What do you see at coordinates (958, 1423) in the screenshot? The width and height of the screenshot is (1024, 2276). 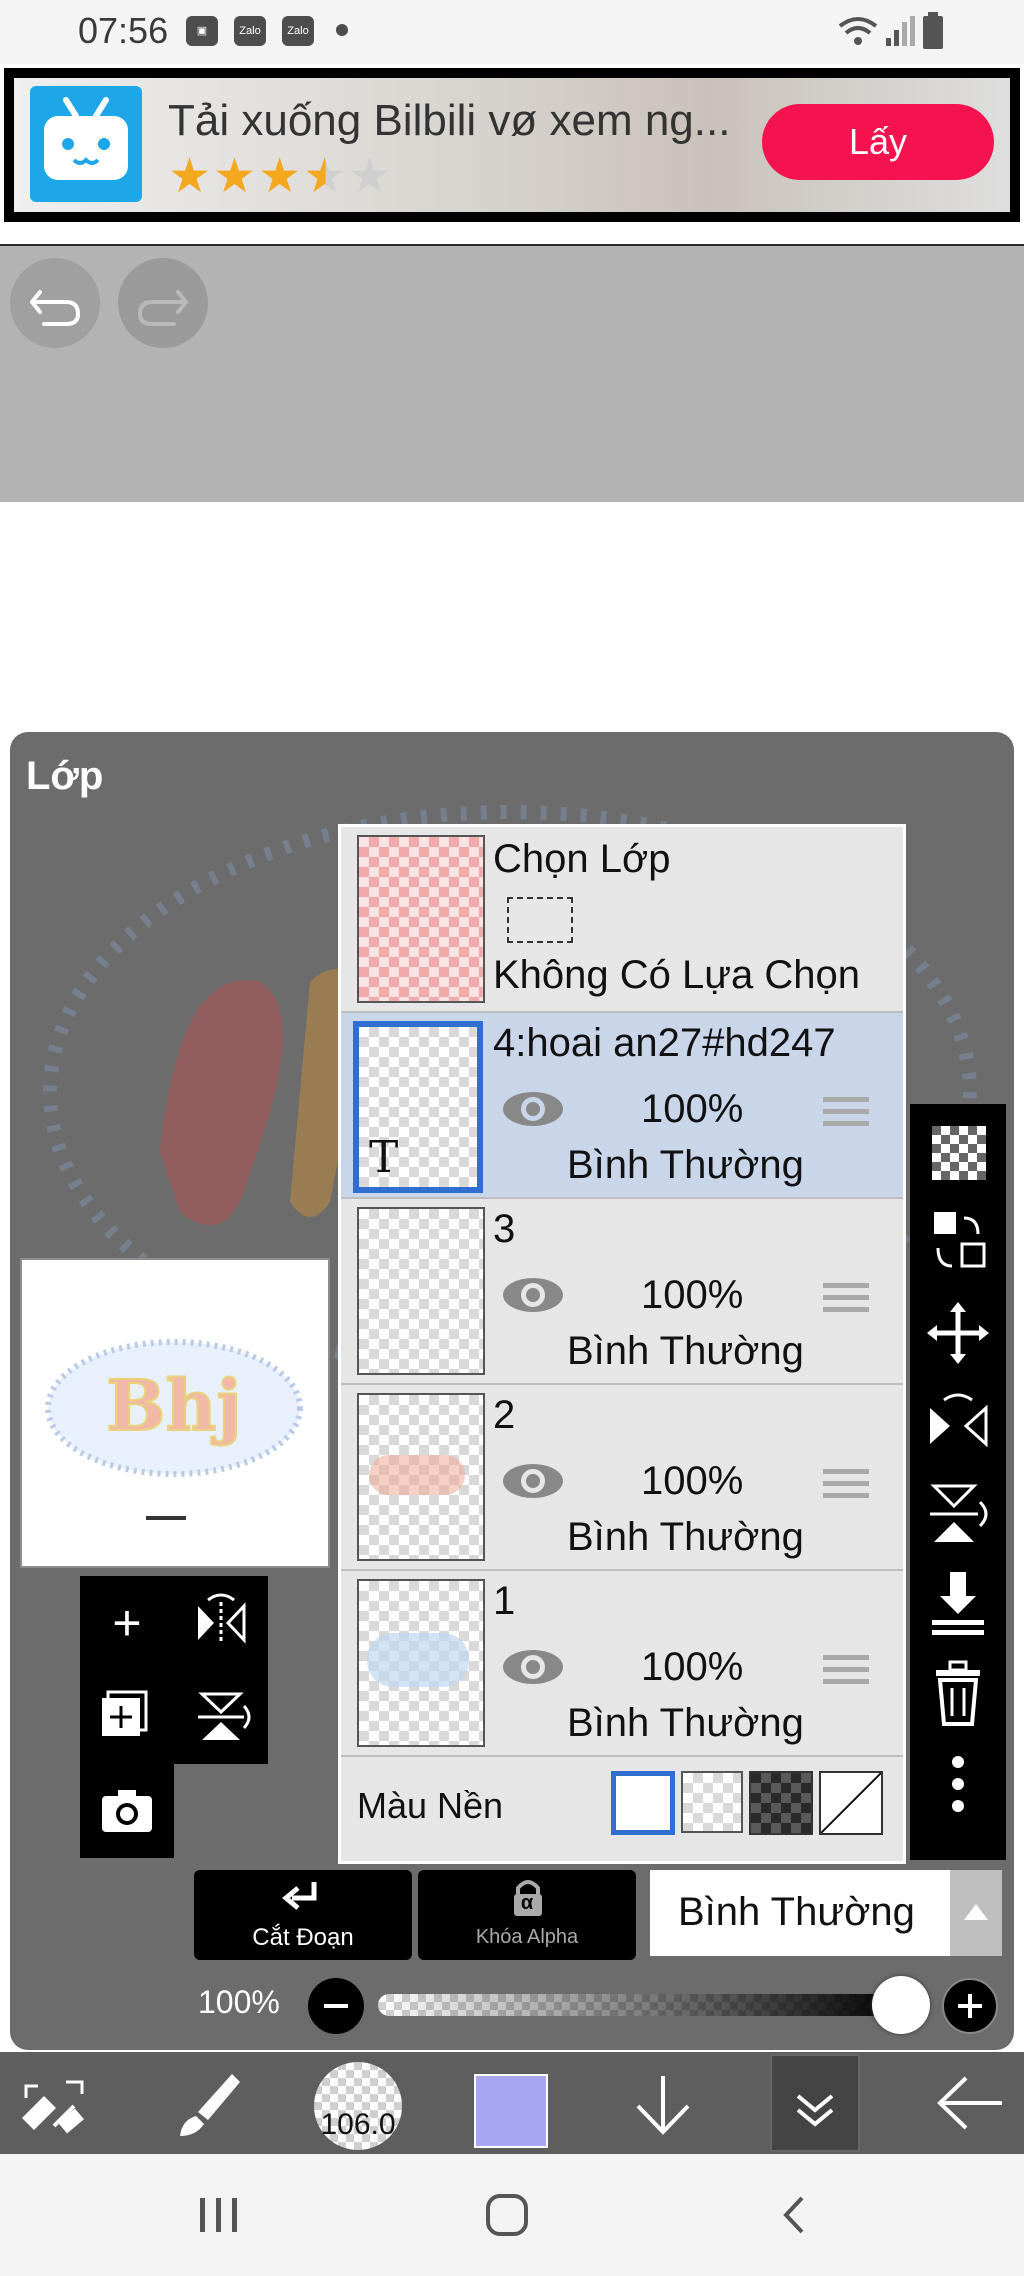 I see `flip-horizontal-layer-button` at bounding box center [958, 1423].